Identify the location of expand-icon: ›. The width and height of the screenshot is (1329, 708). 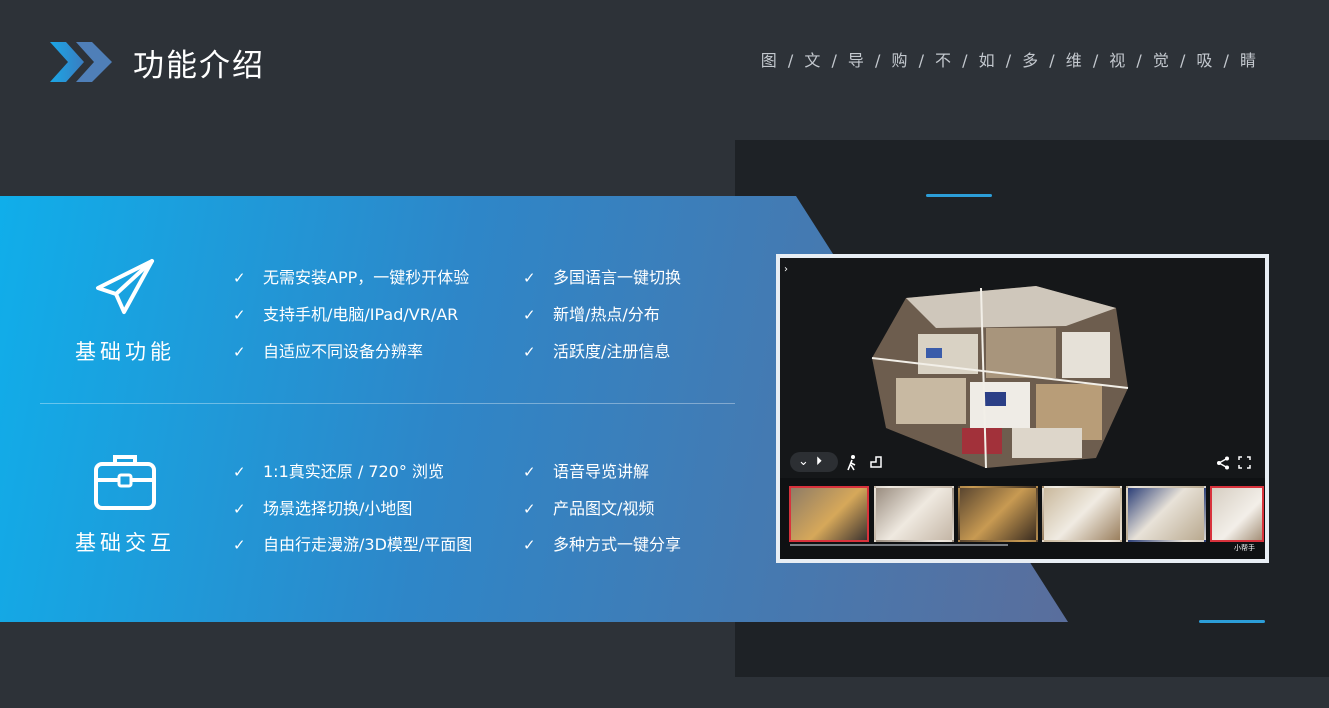
(786, 269).